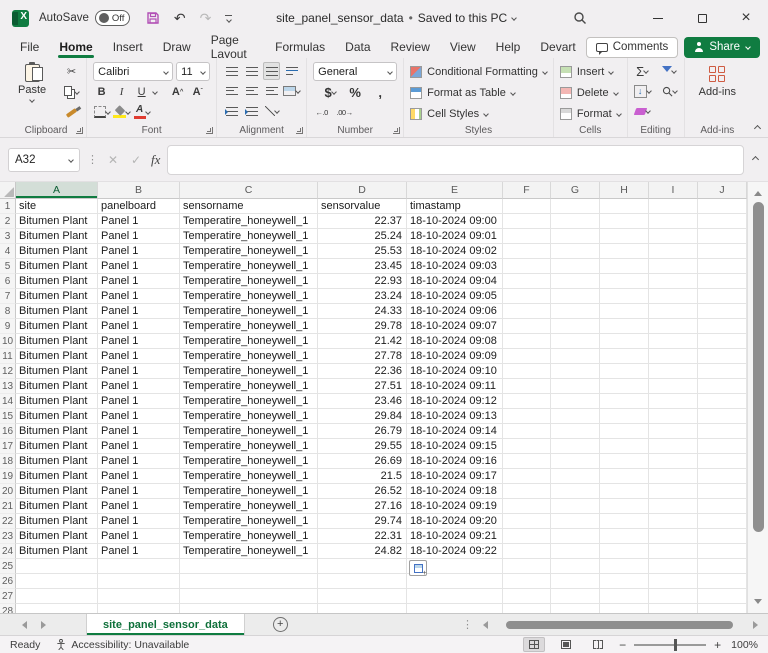 This screenshot has width=768, height=653. I want to click on cell-G26, so click(575, 581).